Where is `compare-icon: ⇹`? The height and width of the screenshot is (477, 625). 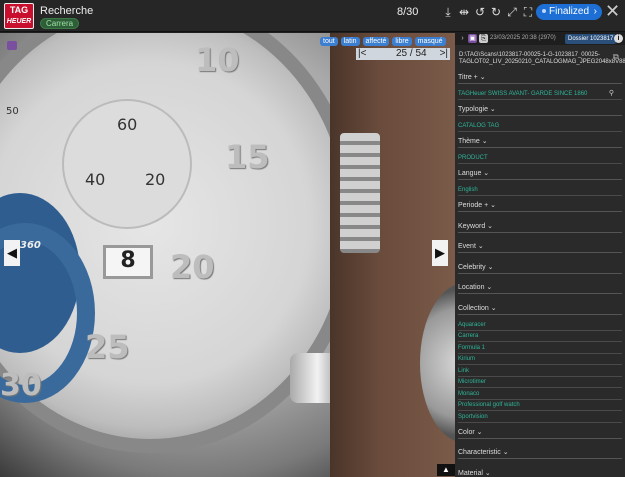
compare-icon: ⇹ is located at coordinates (464, 12).